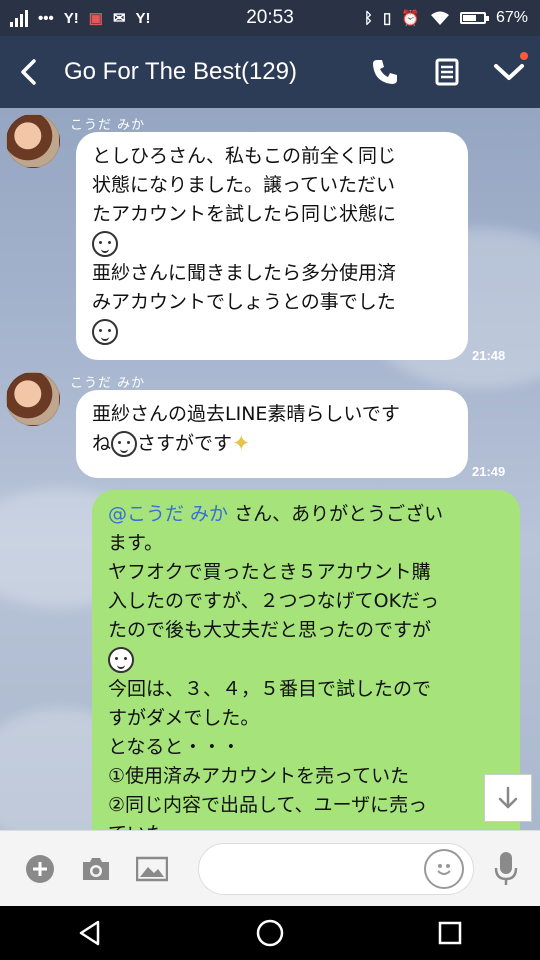 The height and width of the screenshot is (960, 540). What do you see at coordinates (270, 630) in the screenshot?
I see `message-line: たので後も大丈夫だと思ったのですが` at bounding box center [270, 630].